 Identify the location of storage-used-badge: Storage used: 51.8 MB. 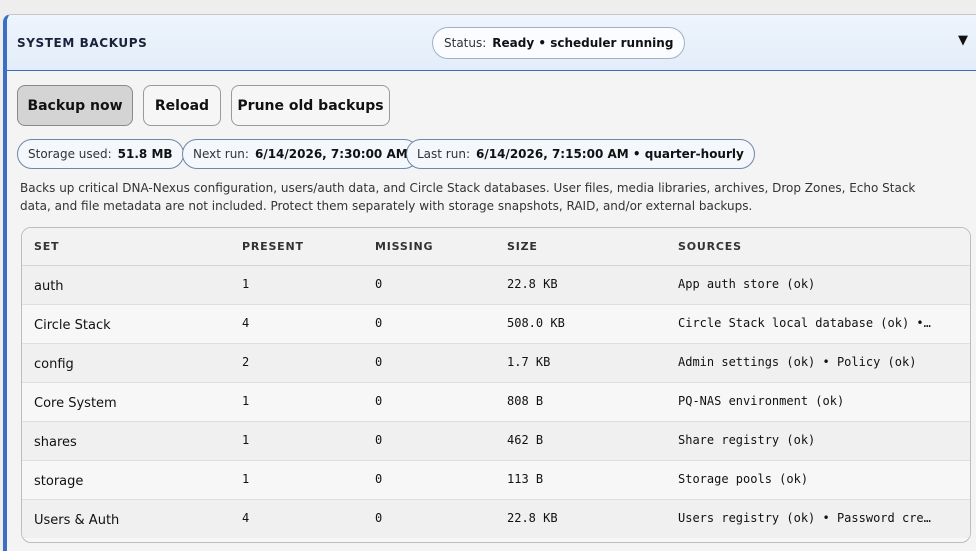
(100, 154).